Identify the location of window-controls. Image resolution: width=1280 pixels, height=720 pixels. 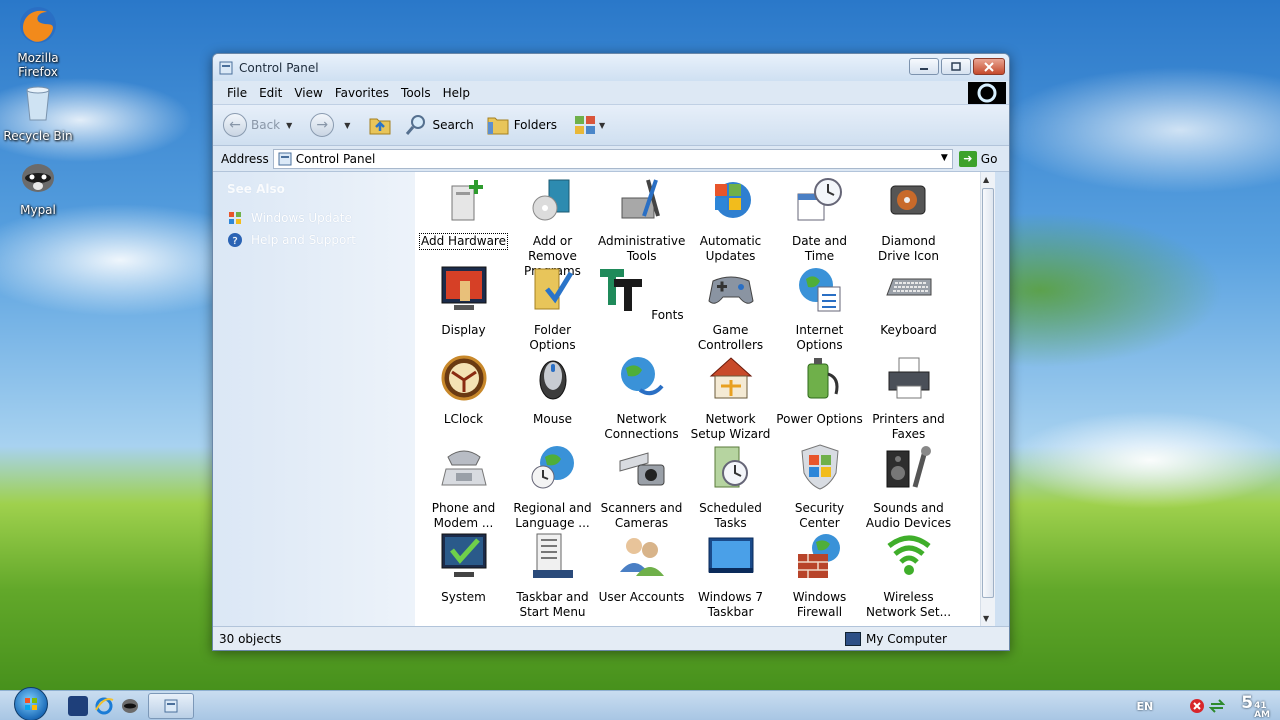
(957, 66).